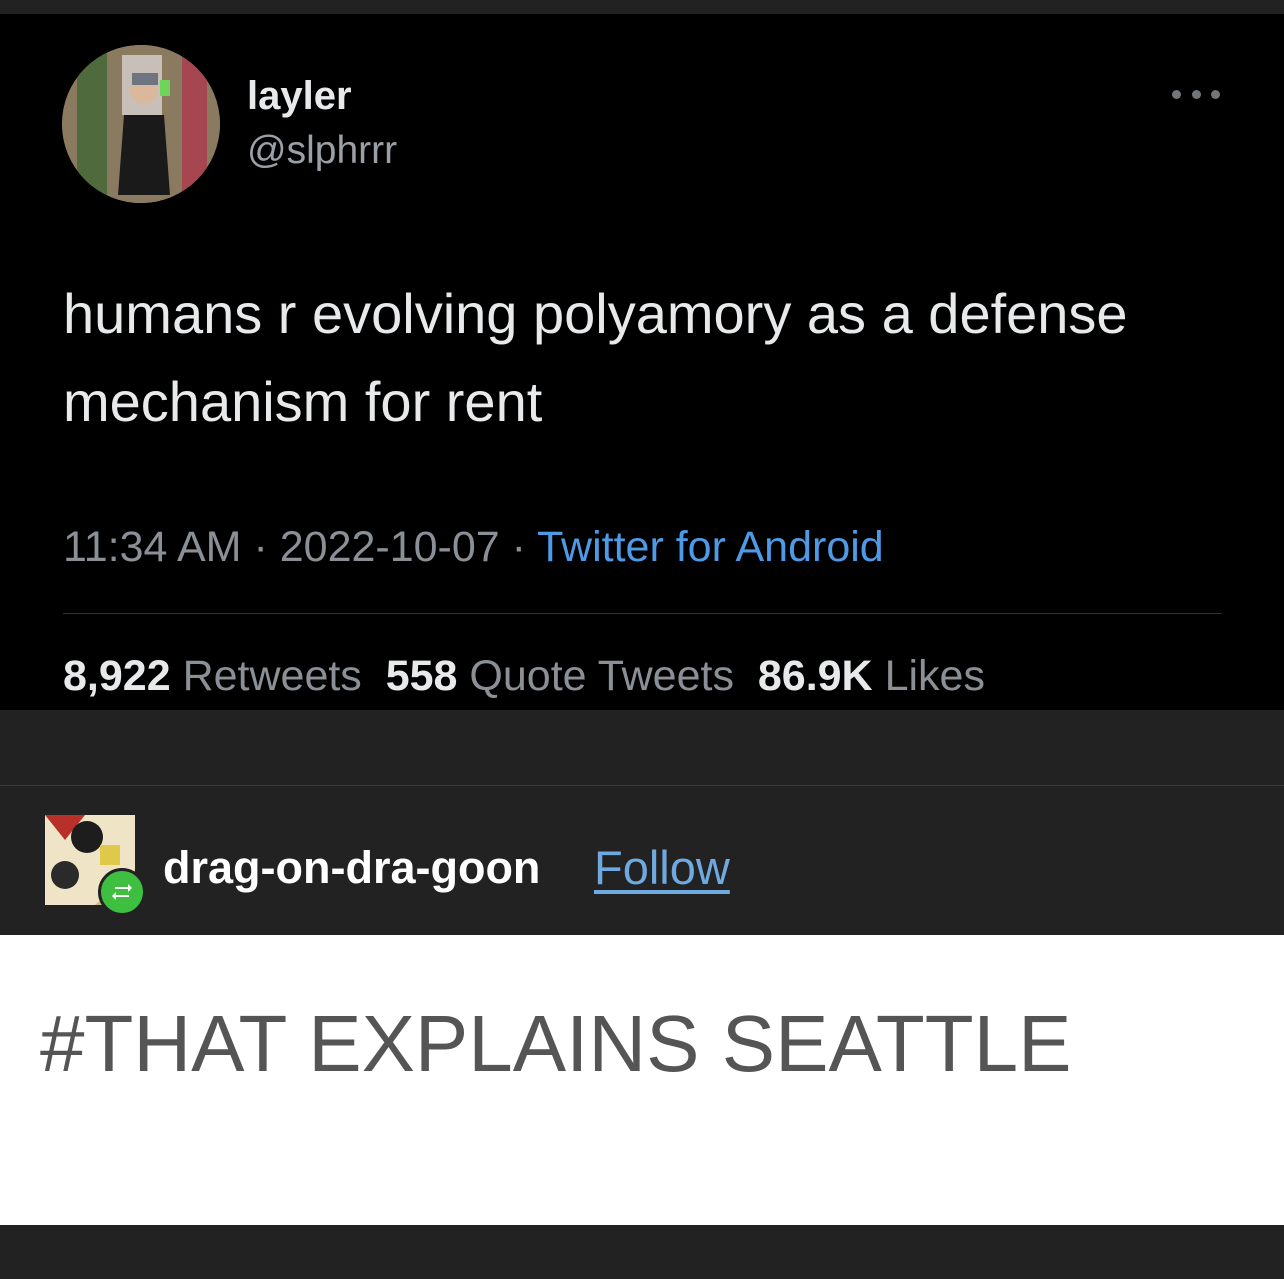 The height and width of the screenshot is (1279, 1284). What do you see at coordinates (351, 868) in the screenshot?
I see `reblogger-blog-name: drag-on-dra-goon` at bounding box center [351, 868].